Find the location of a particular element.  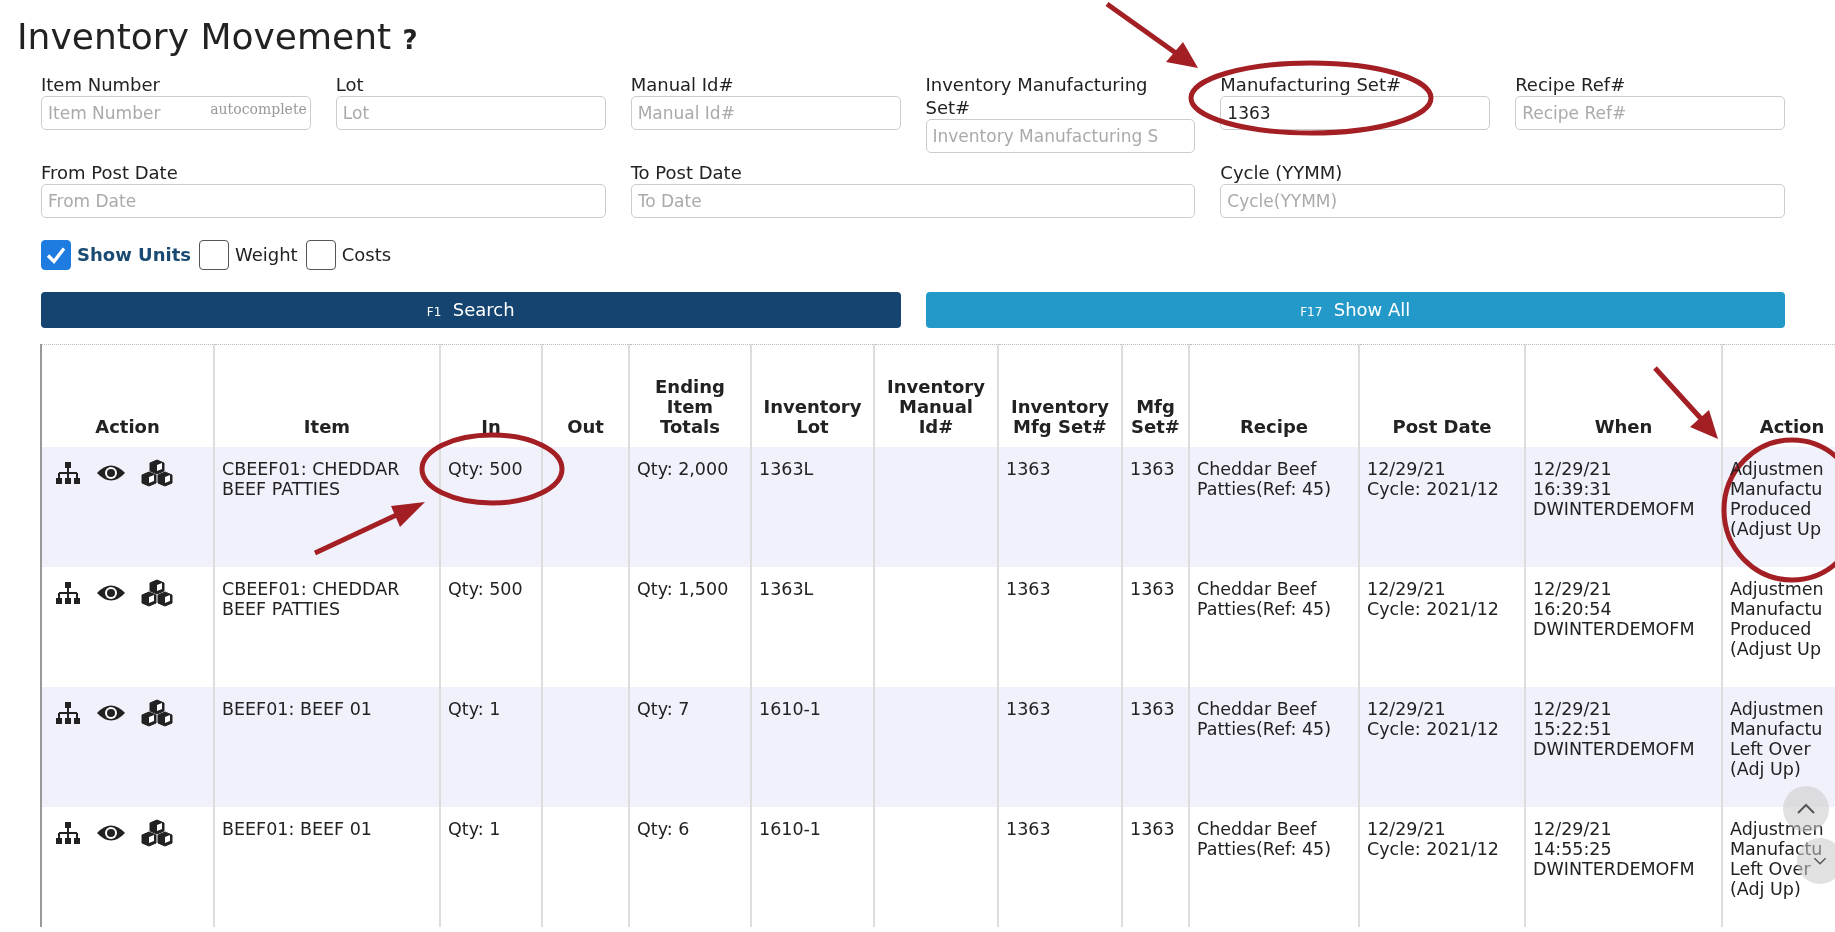

input-field: Lot is located at coordinates (470, 112).